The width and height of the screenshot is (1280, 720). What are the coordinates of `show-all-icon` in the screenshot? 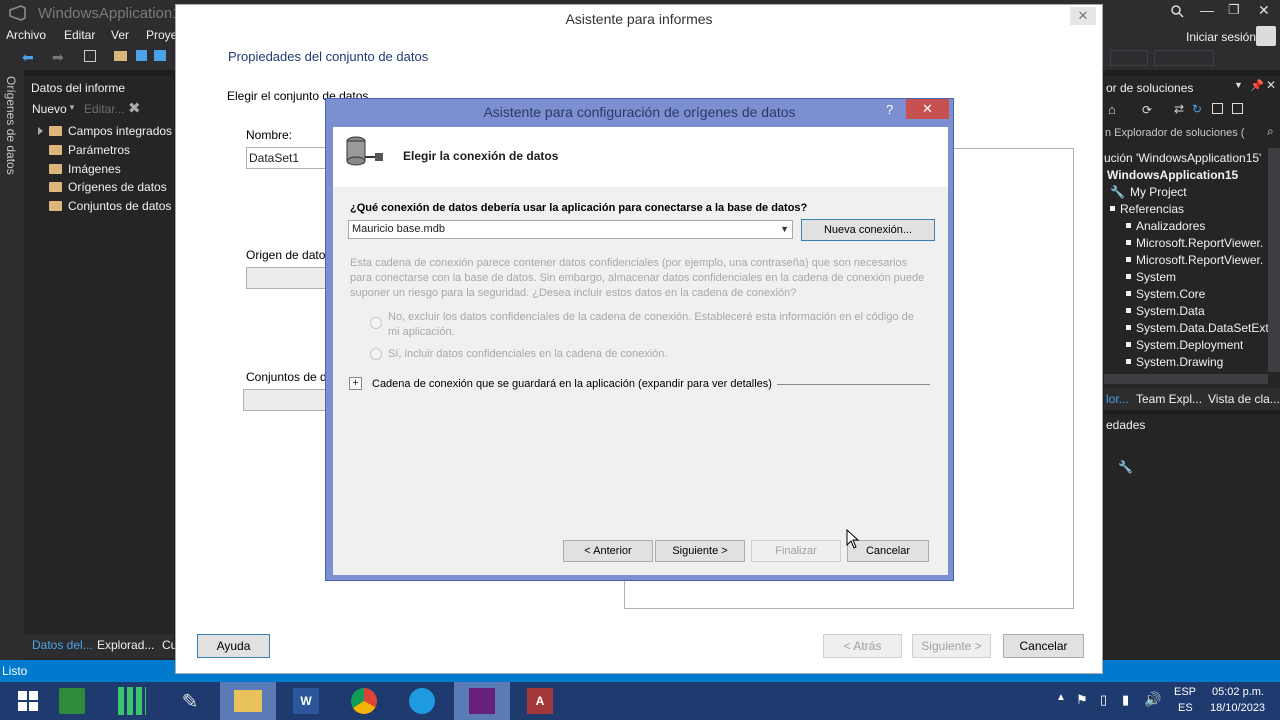 It's located at (1237, 108).